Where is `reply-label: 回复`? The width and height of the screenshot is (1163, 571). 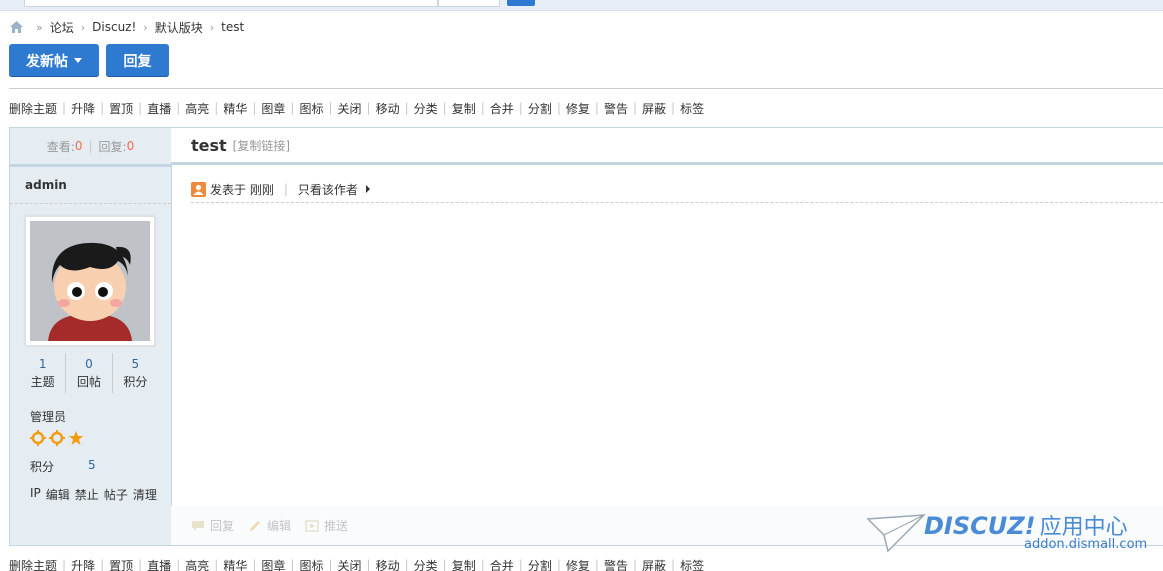
reply-label: 回复 is located at coordinates (137, 61).